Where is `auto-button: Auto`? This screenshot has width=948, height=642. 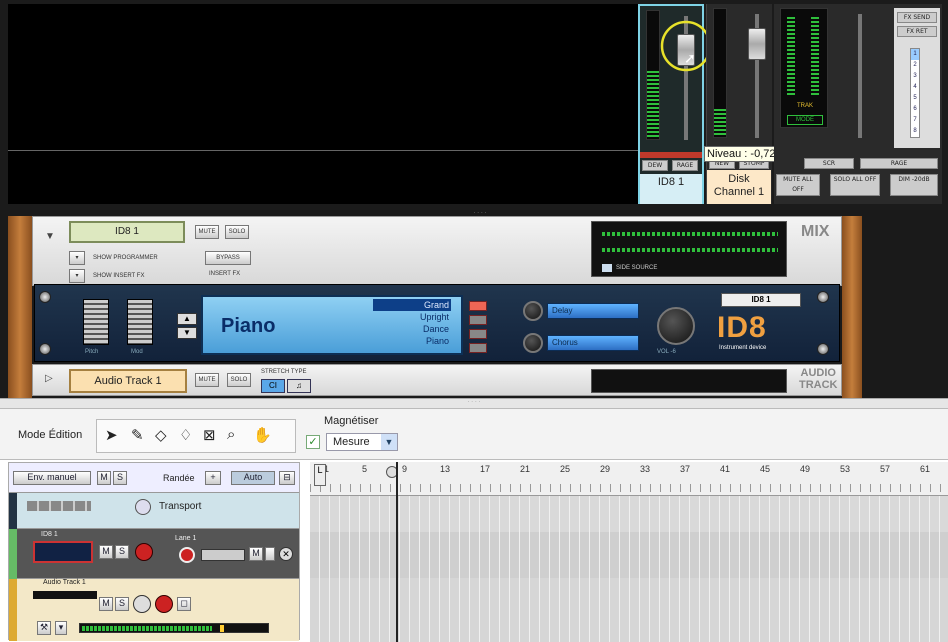 auto-button: Auto is located at coordinates (253, 478).